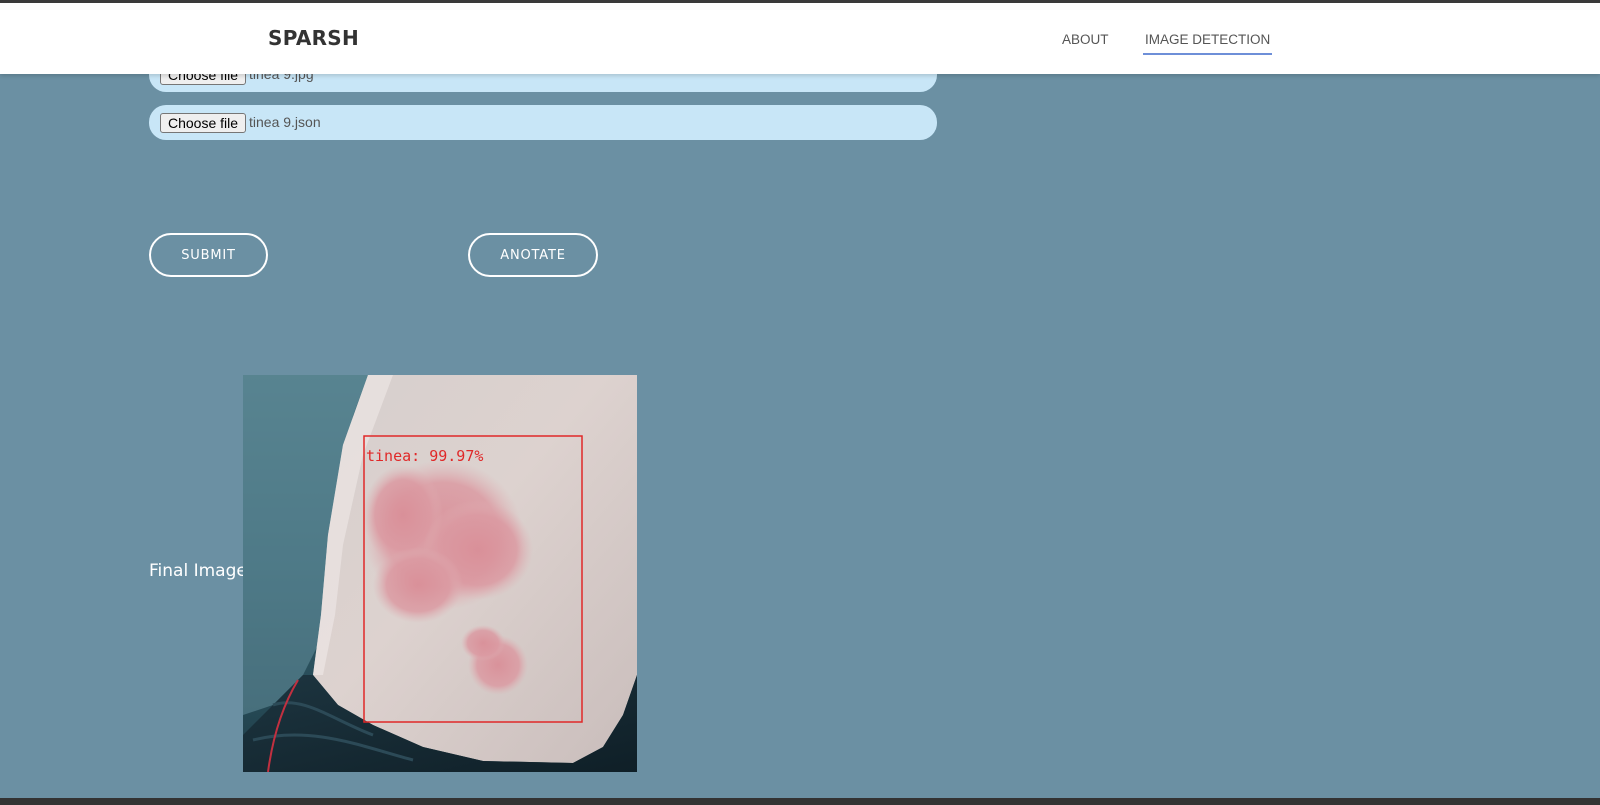  I want to click on json-file-name: tinea 9.json, so click(285, 122).